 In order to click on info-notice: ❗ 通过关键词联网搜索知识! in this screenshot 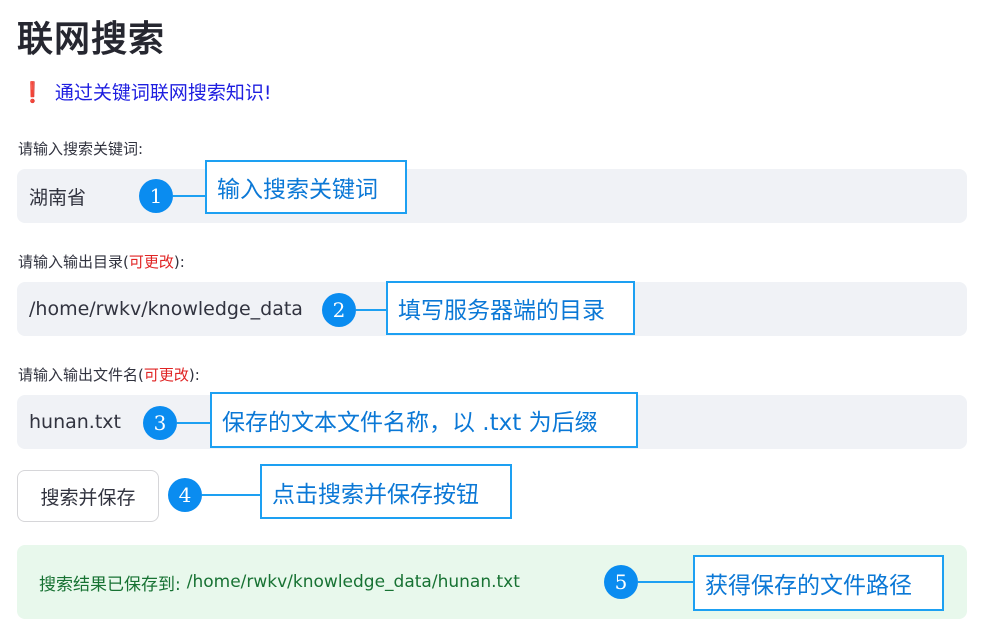, I will do `click(146, 91)`.